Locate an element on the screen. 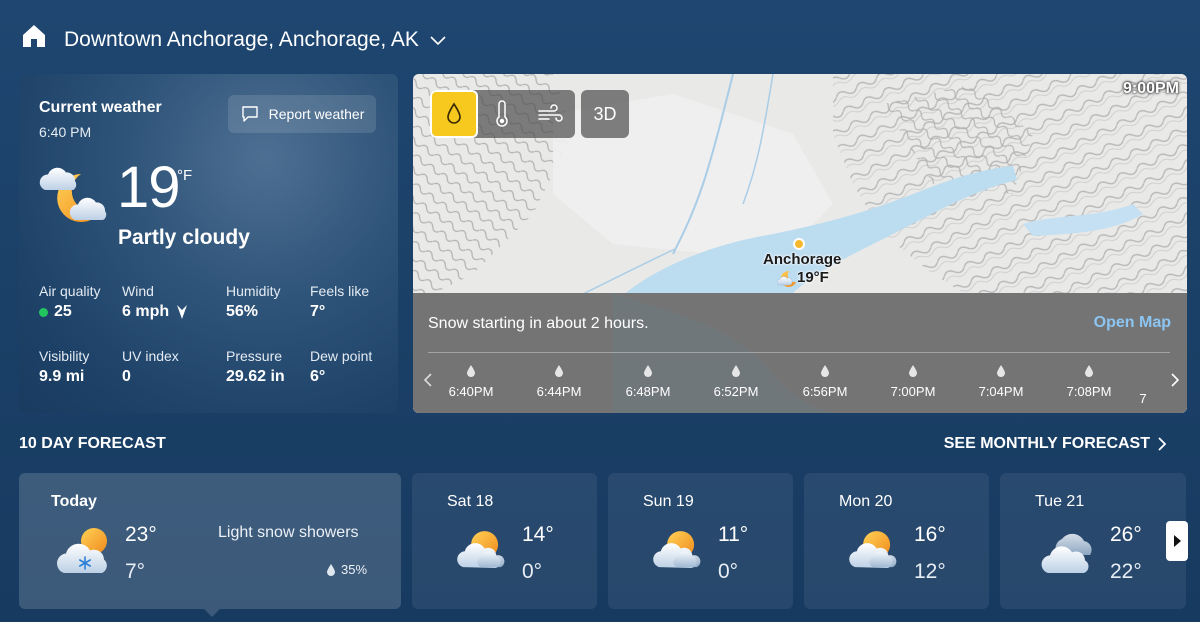 The height and width of the screenshot is (622, 1200). timeline-slot: 6:40PM is located at coordinates (471, 382).